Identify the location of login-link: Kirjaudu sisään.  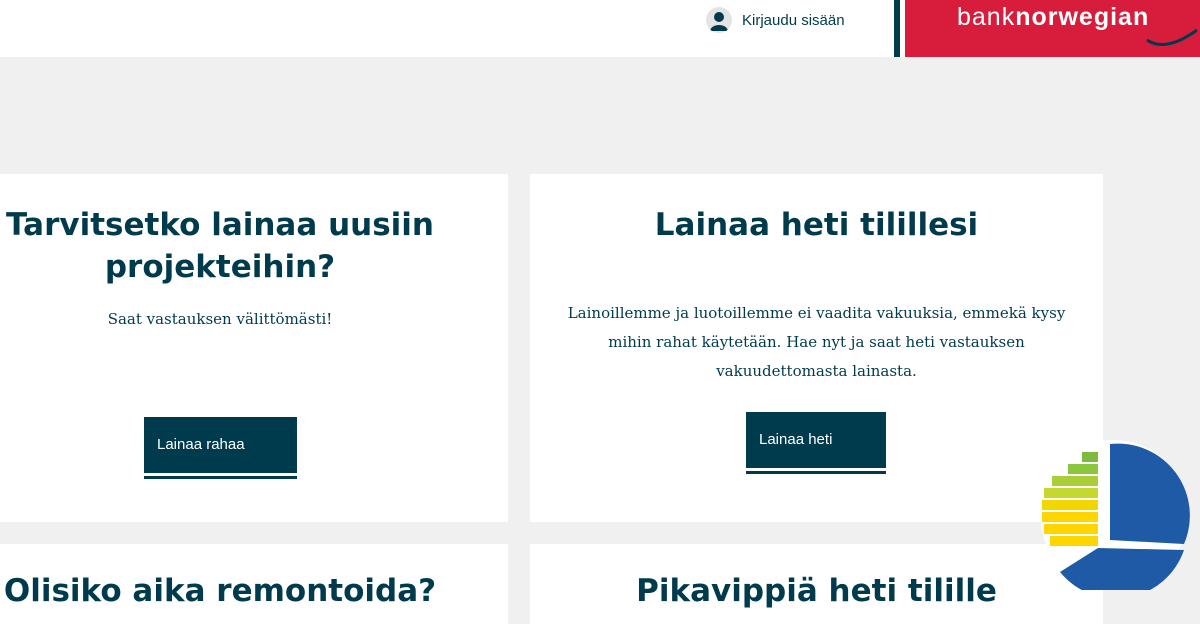
(775, 20).